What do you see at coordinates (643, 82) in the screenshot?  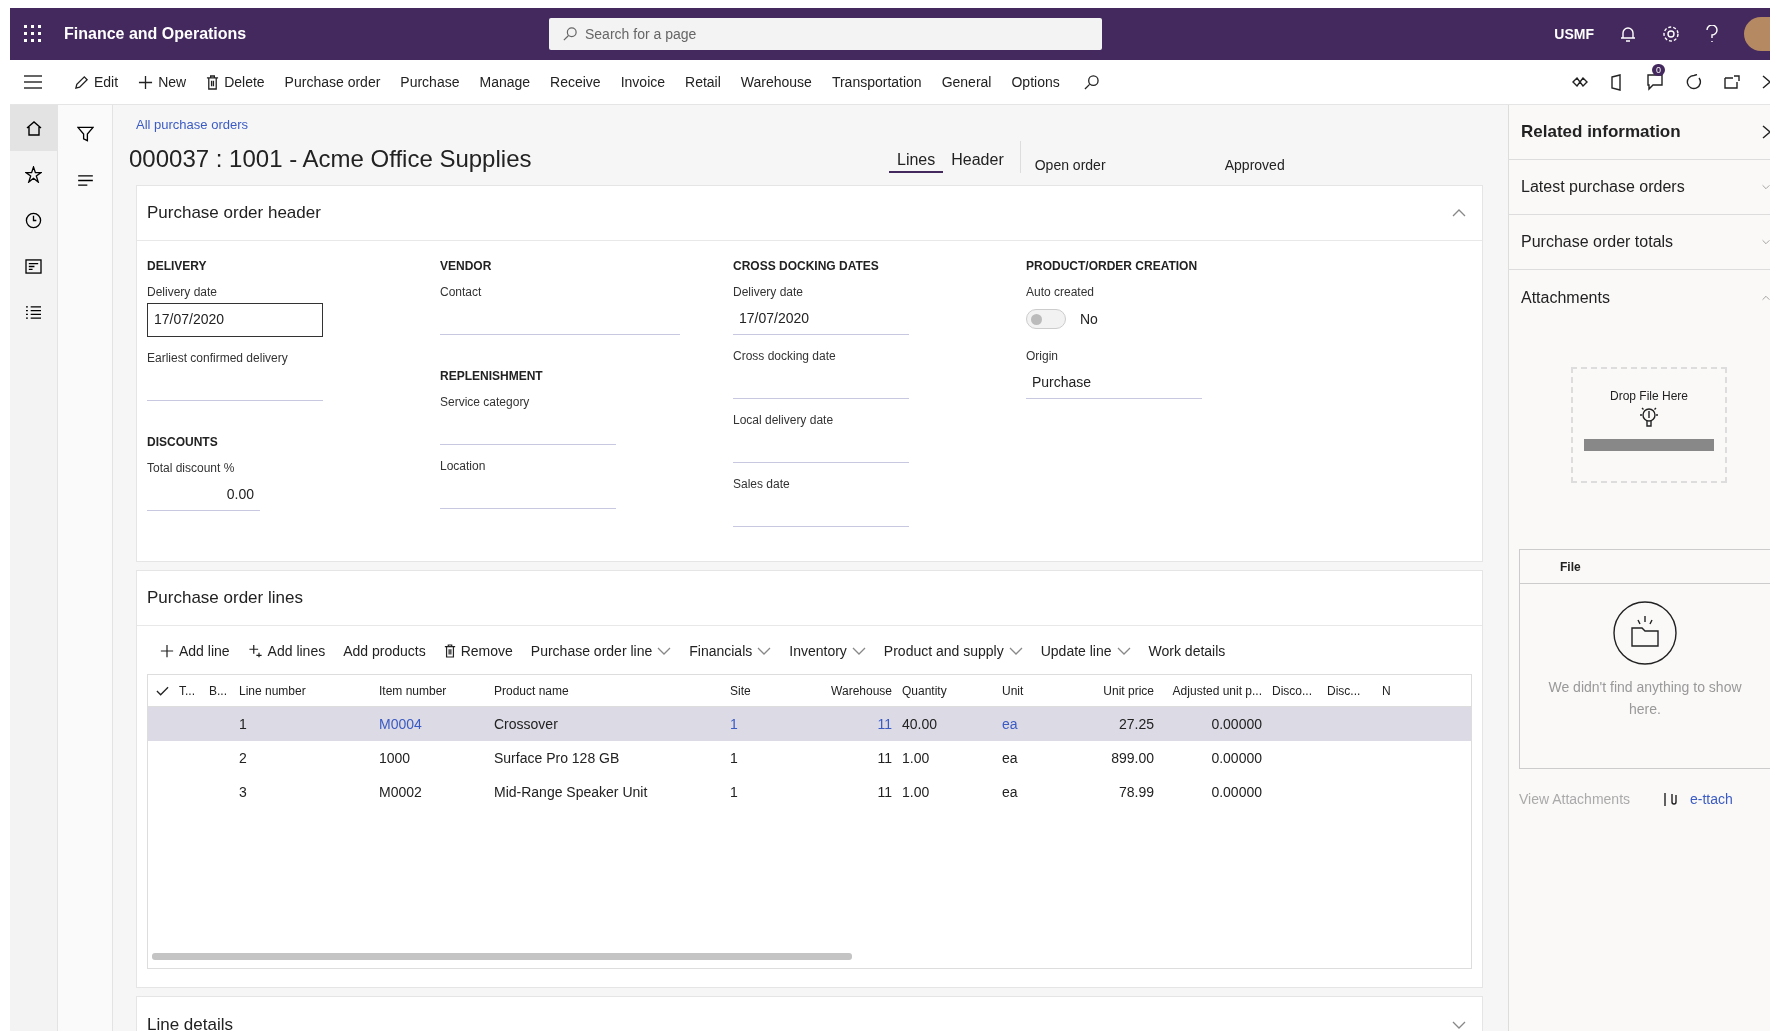 I see `toolbar-button: Invoice` at bounding box center [643, 82].